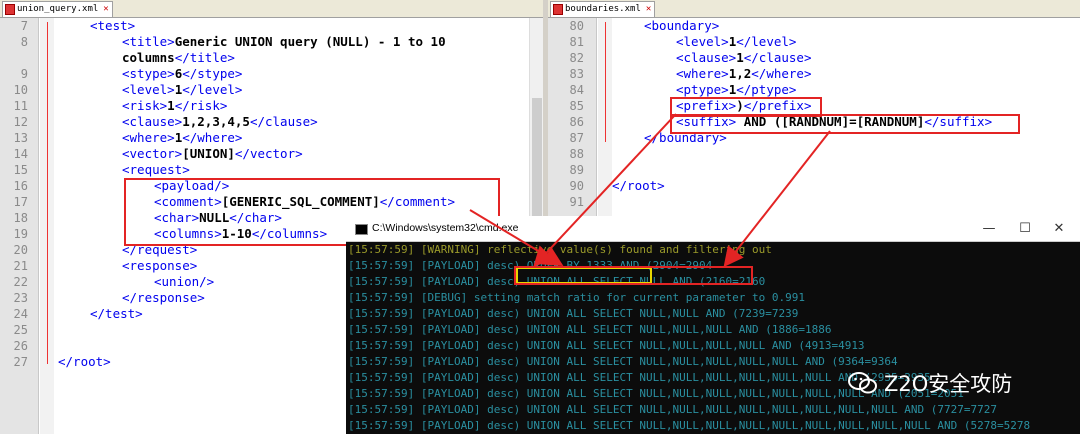  I want to click on arrow-request-to-payload, so click(516, 238).